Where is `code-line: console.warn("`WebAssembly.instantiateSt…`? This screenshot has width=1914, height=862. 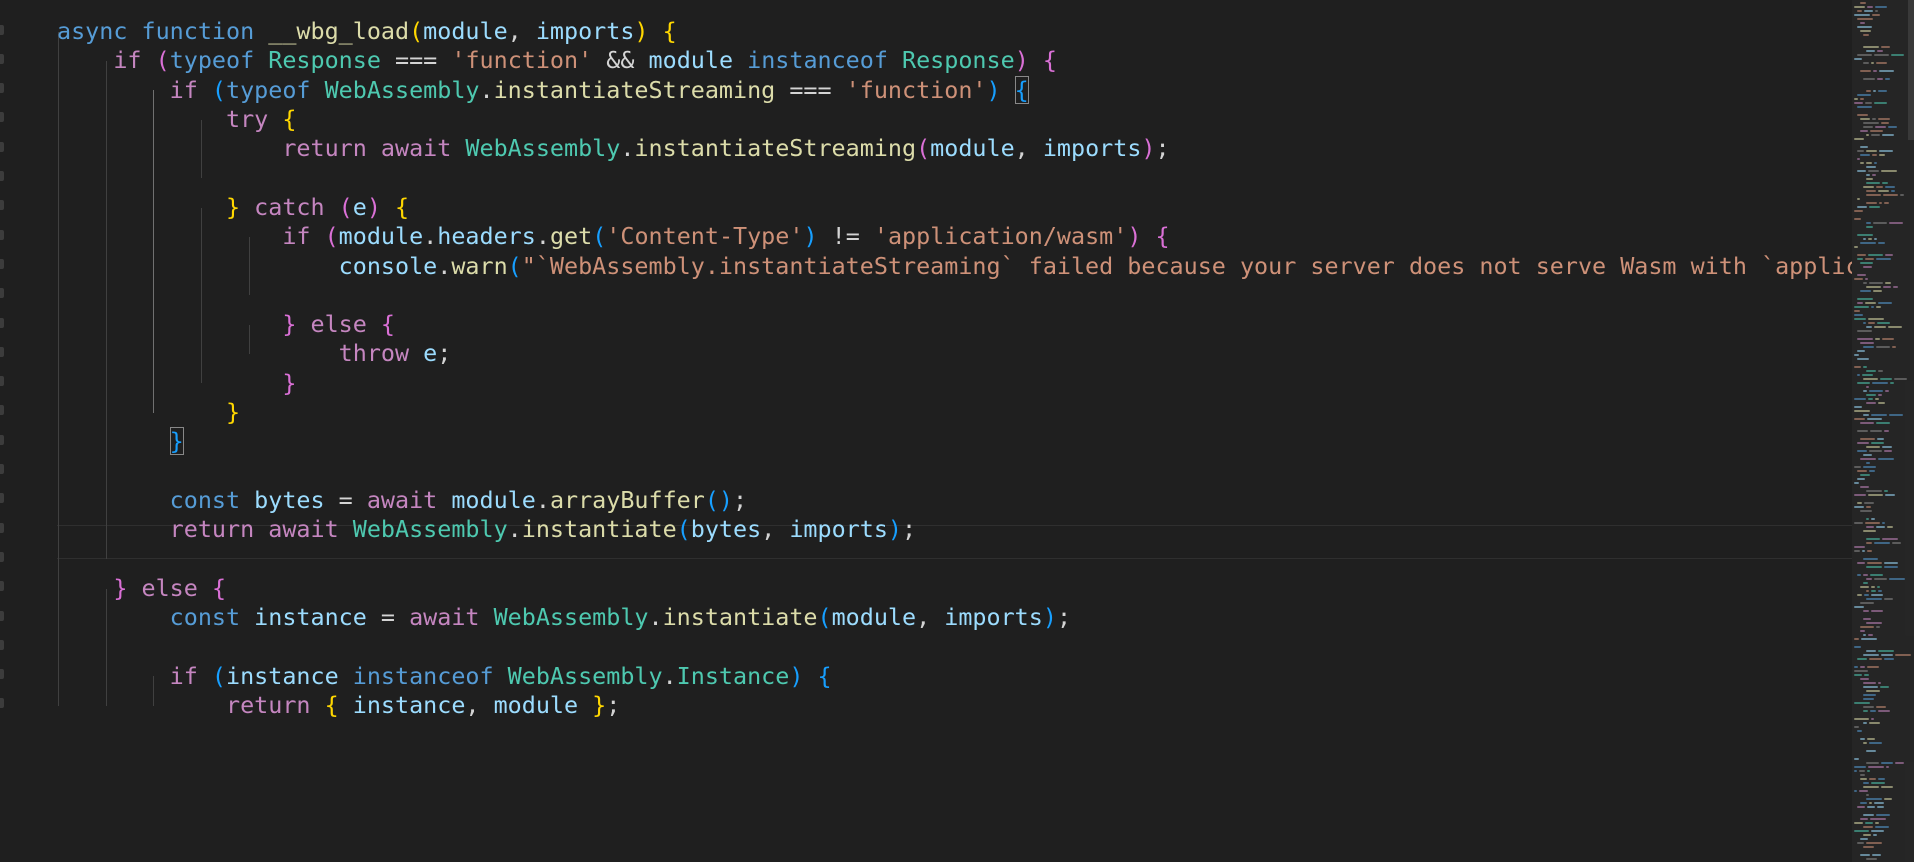
code-line: console.warn("`WebAssembly.instantiateSt… is located at coordinates (954, 266).